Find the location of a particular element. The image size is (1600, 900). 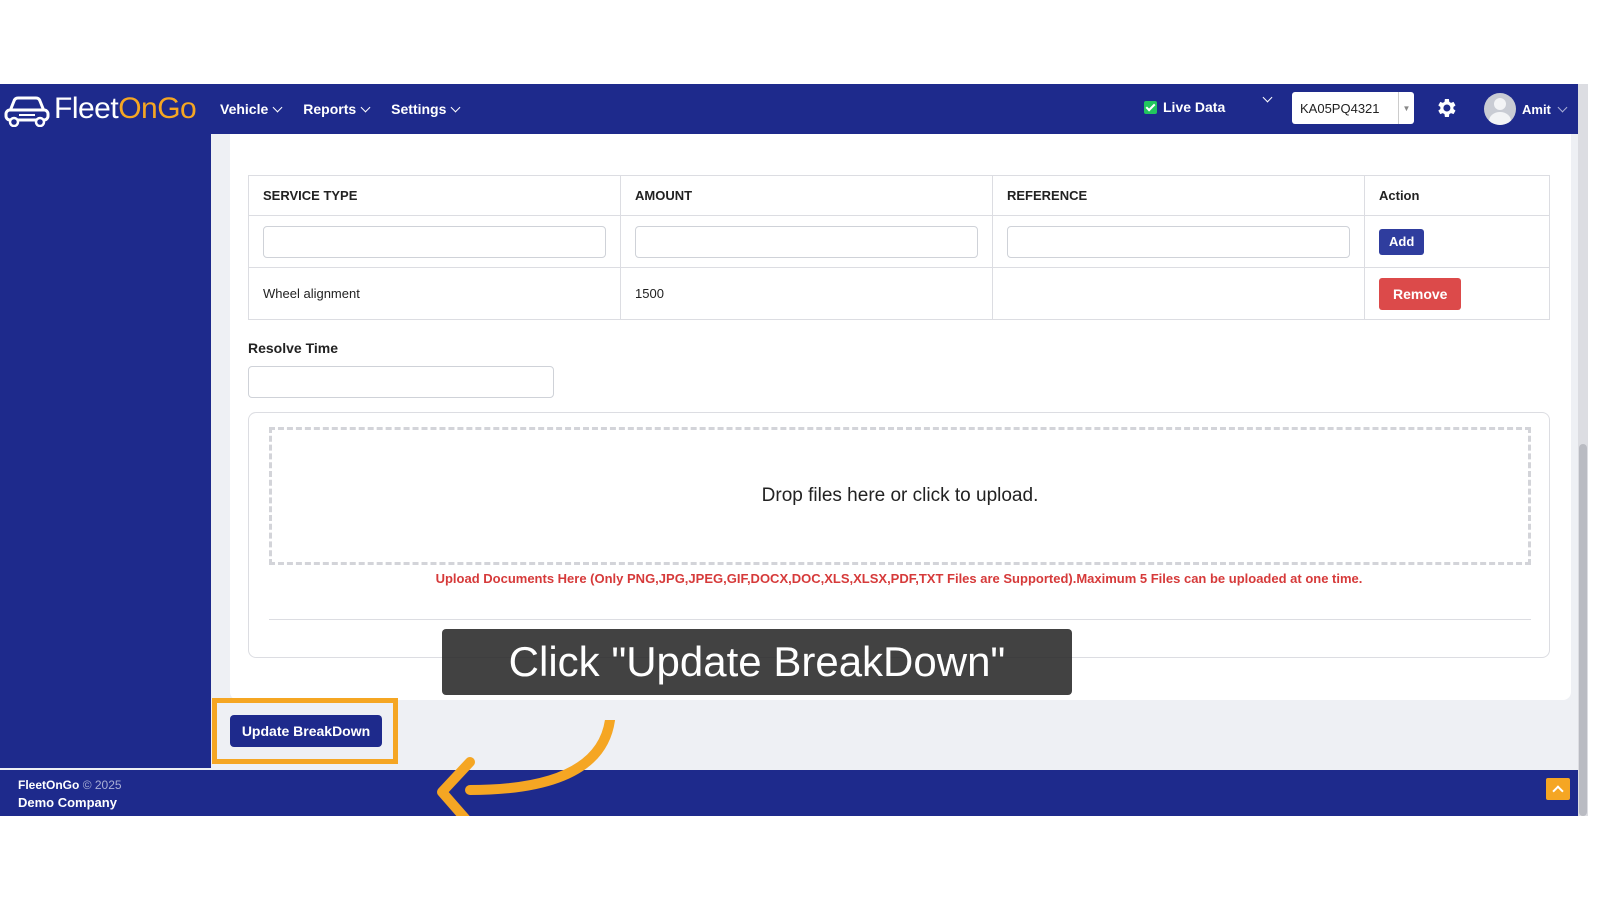

sidebar is located at coordinates (105, 451).